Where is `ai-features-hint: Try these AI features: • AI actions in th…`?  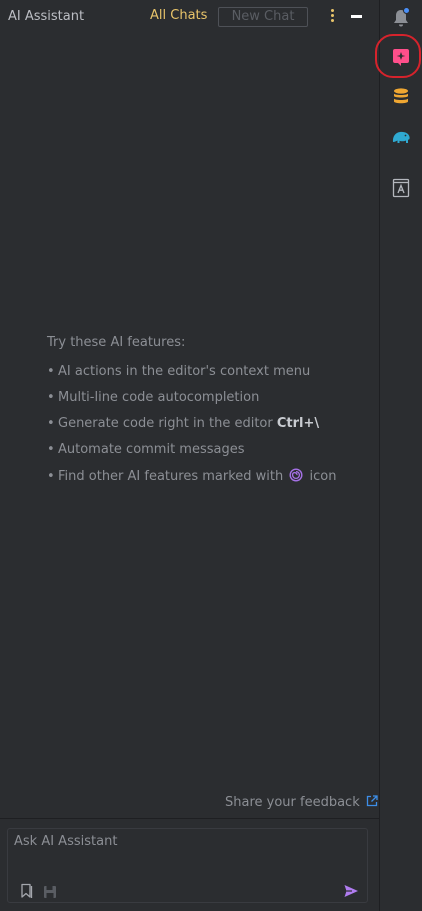 ai-features-hint: Try these AI features: • AI actions in th… is located at coordinates (207, 414).